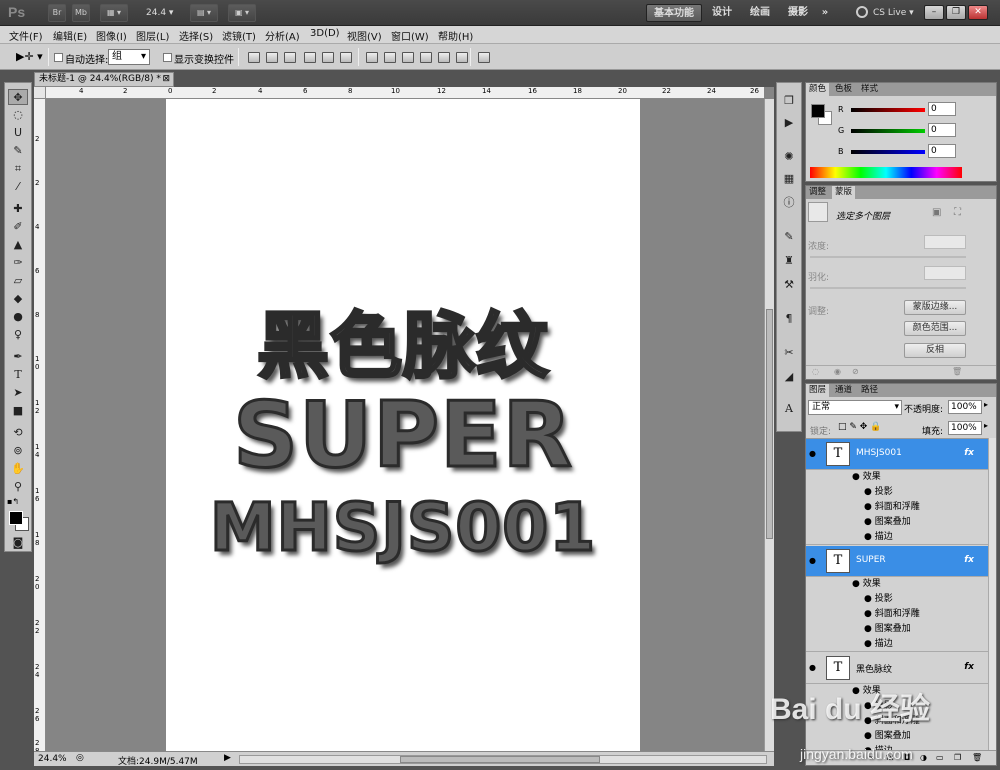  I want to click on lasso-tool-icon: ᑌ, so click(18, 133).